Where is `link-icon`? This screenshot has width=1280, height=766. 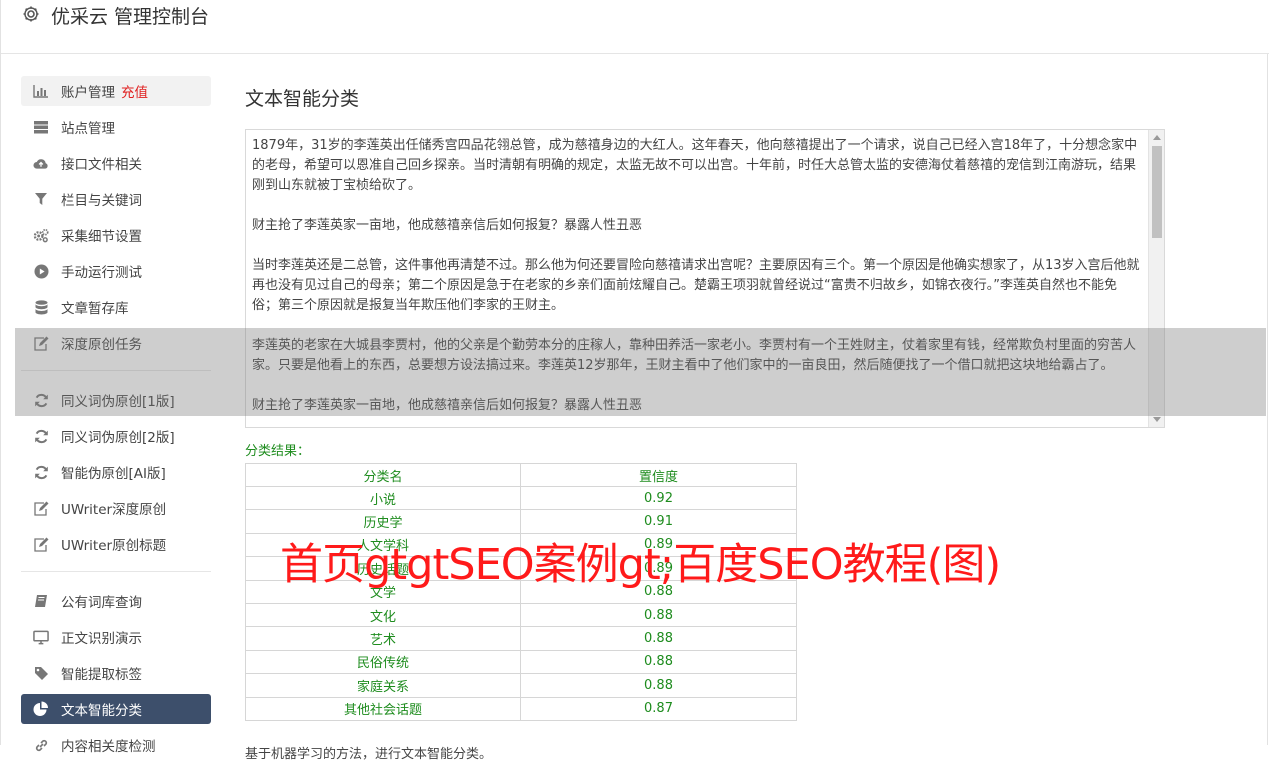 link-icon is located at coordinates (41, 745).